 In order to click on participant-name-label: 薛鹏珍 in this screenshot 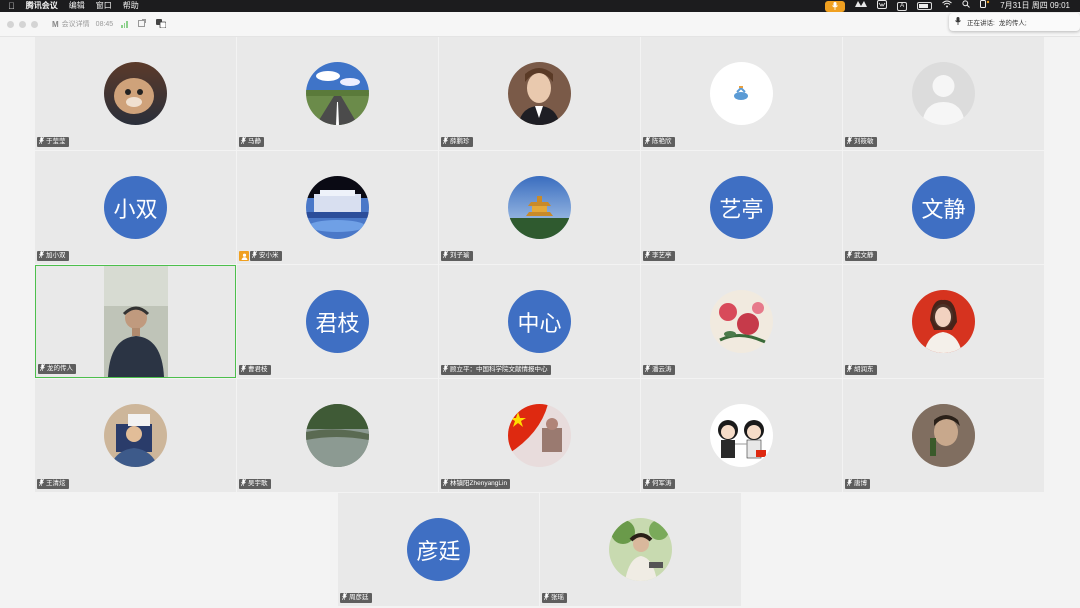, I will do `click(457, 142)`.